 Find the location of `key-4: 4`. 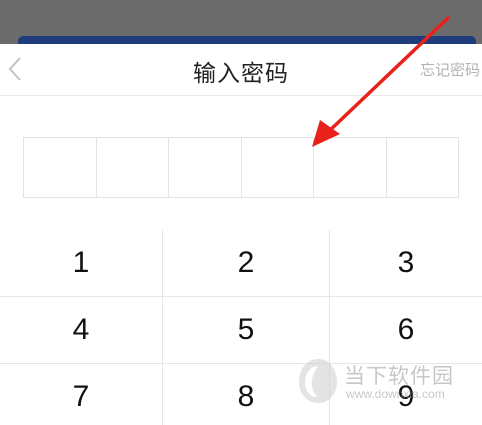

key-4: 4 is located at coordinates (81, 330).